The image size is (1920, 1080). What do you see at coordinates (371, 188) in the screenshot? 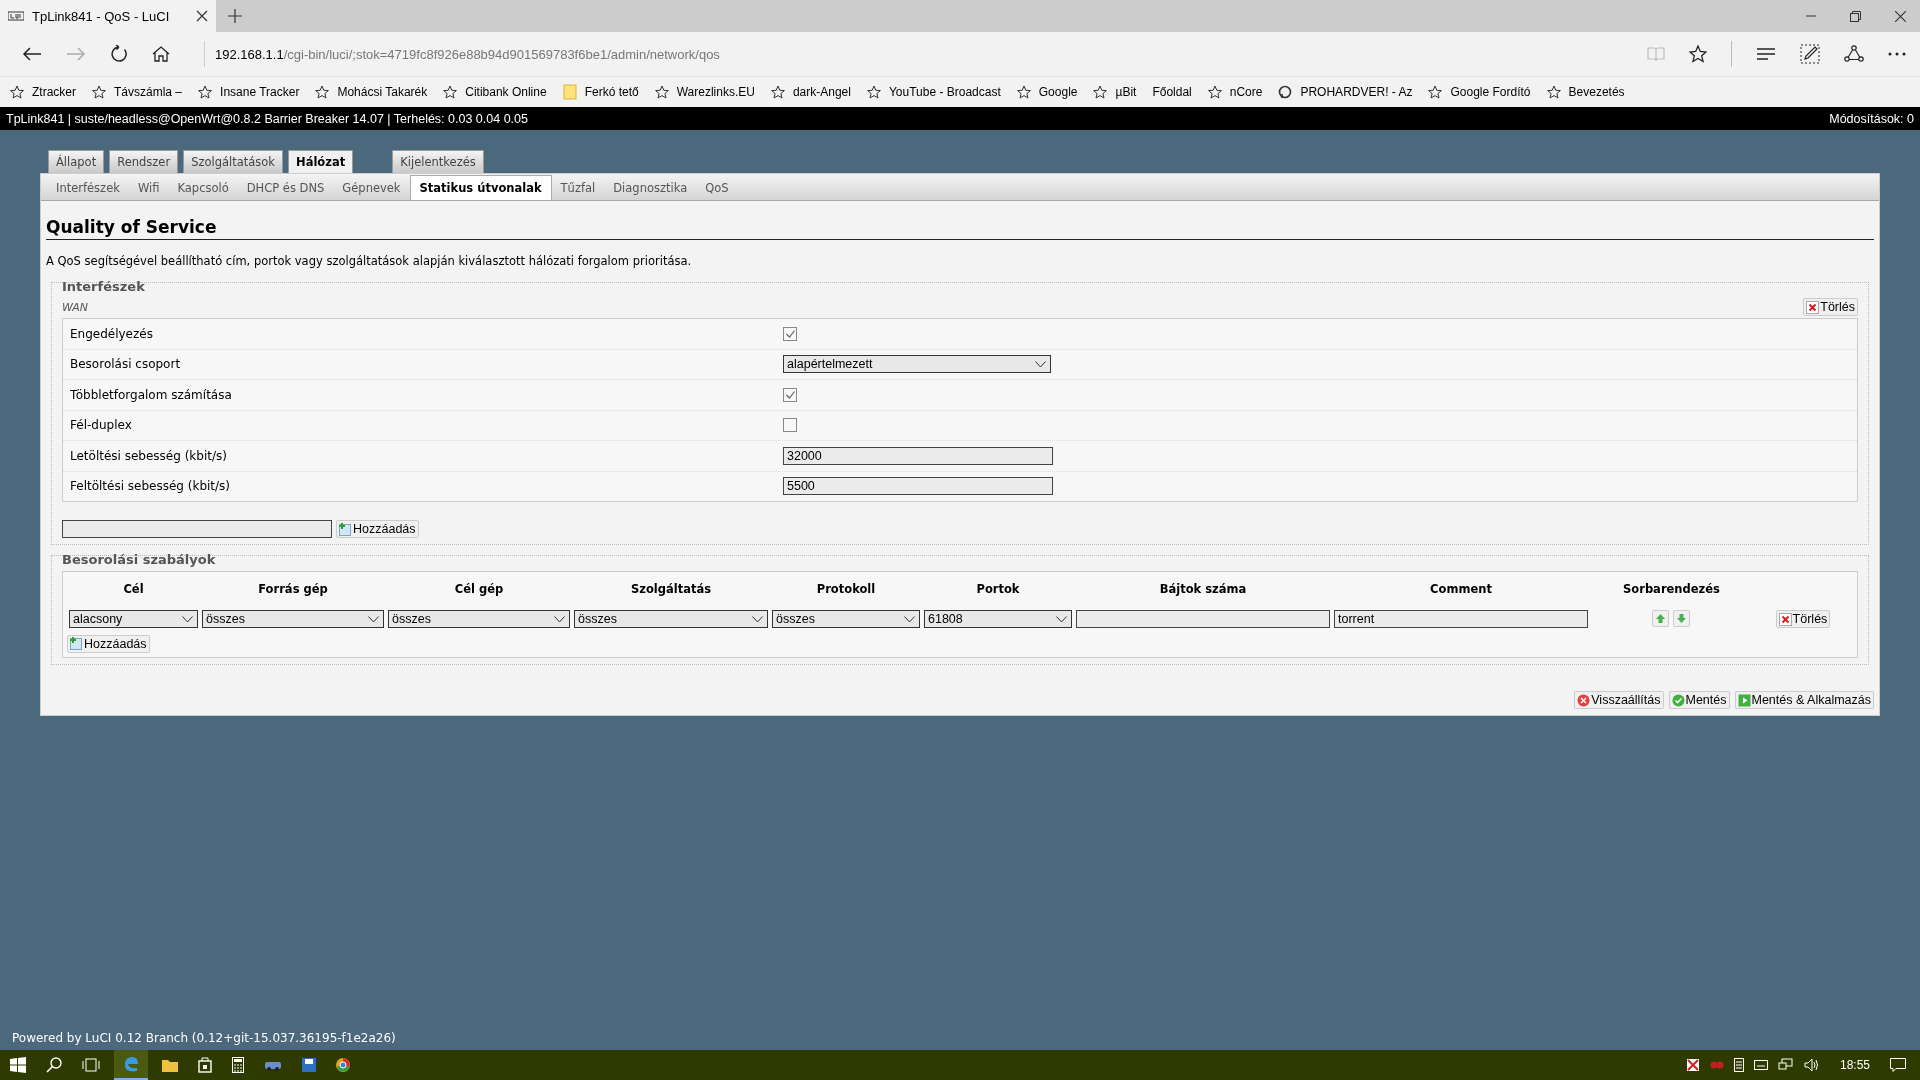
I see `submenu-tab: Gépnevek` at bounding box center [371, 188].